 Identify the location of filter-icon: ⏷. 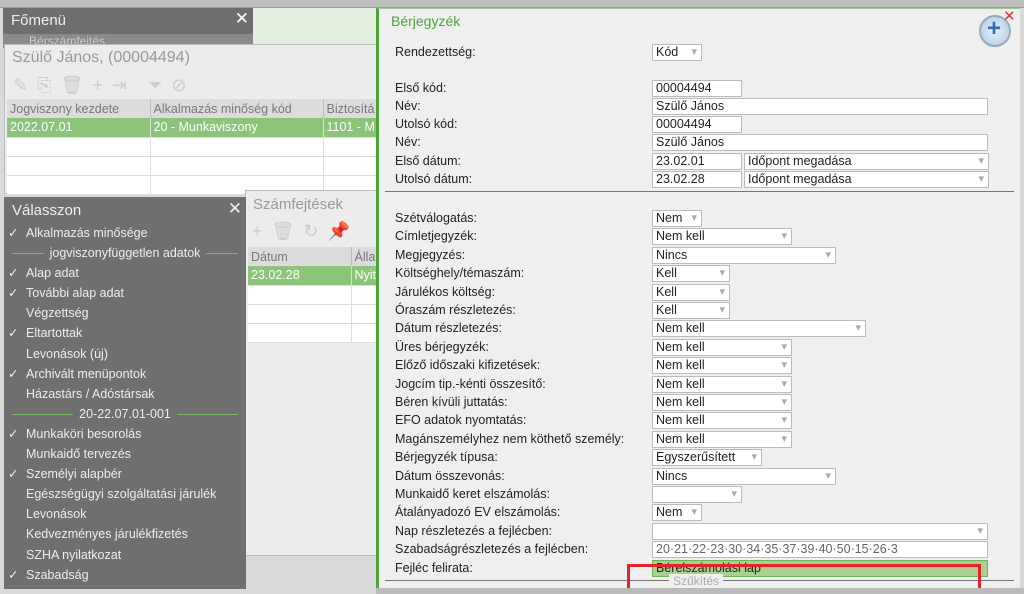
(155, 85).